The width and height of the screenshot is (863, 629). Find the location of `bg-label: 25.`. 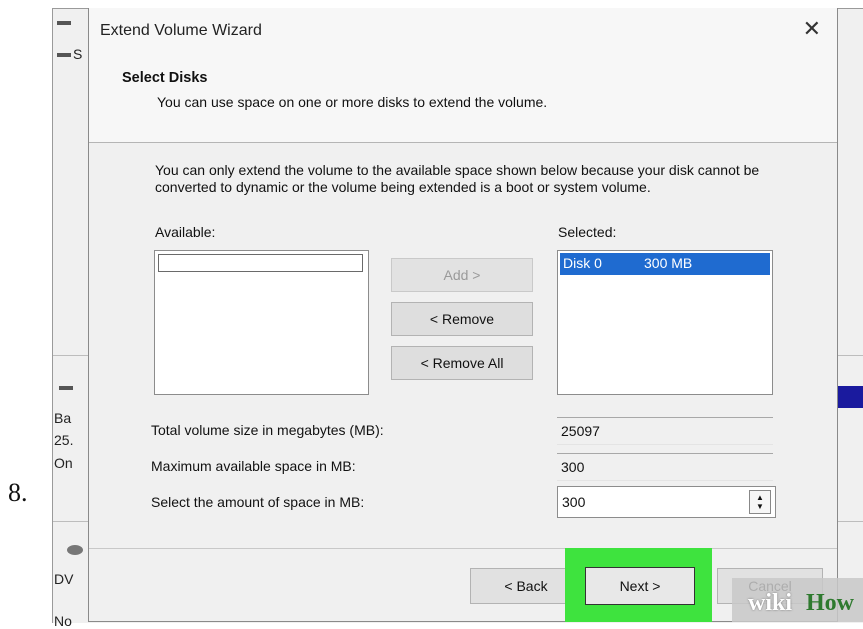

bg-label: 25. is located at coordinates (64, 440).